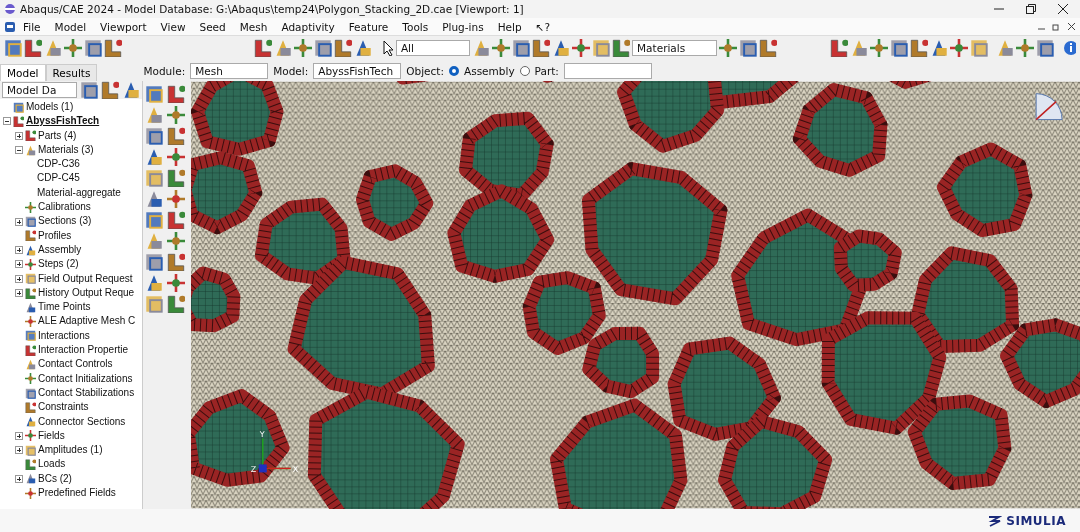 The height and width of the screenshot is (532, 1080). Describe the element at coordinates (83, 350) in the screenshot. I see `tree-item: Interaction Propertie` at that location.